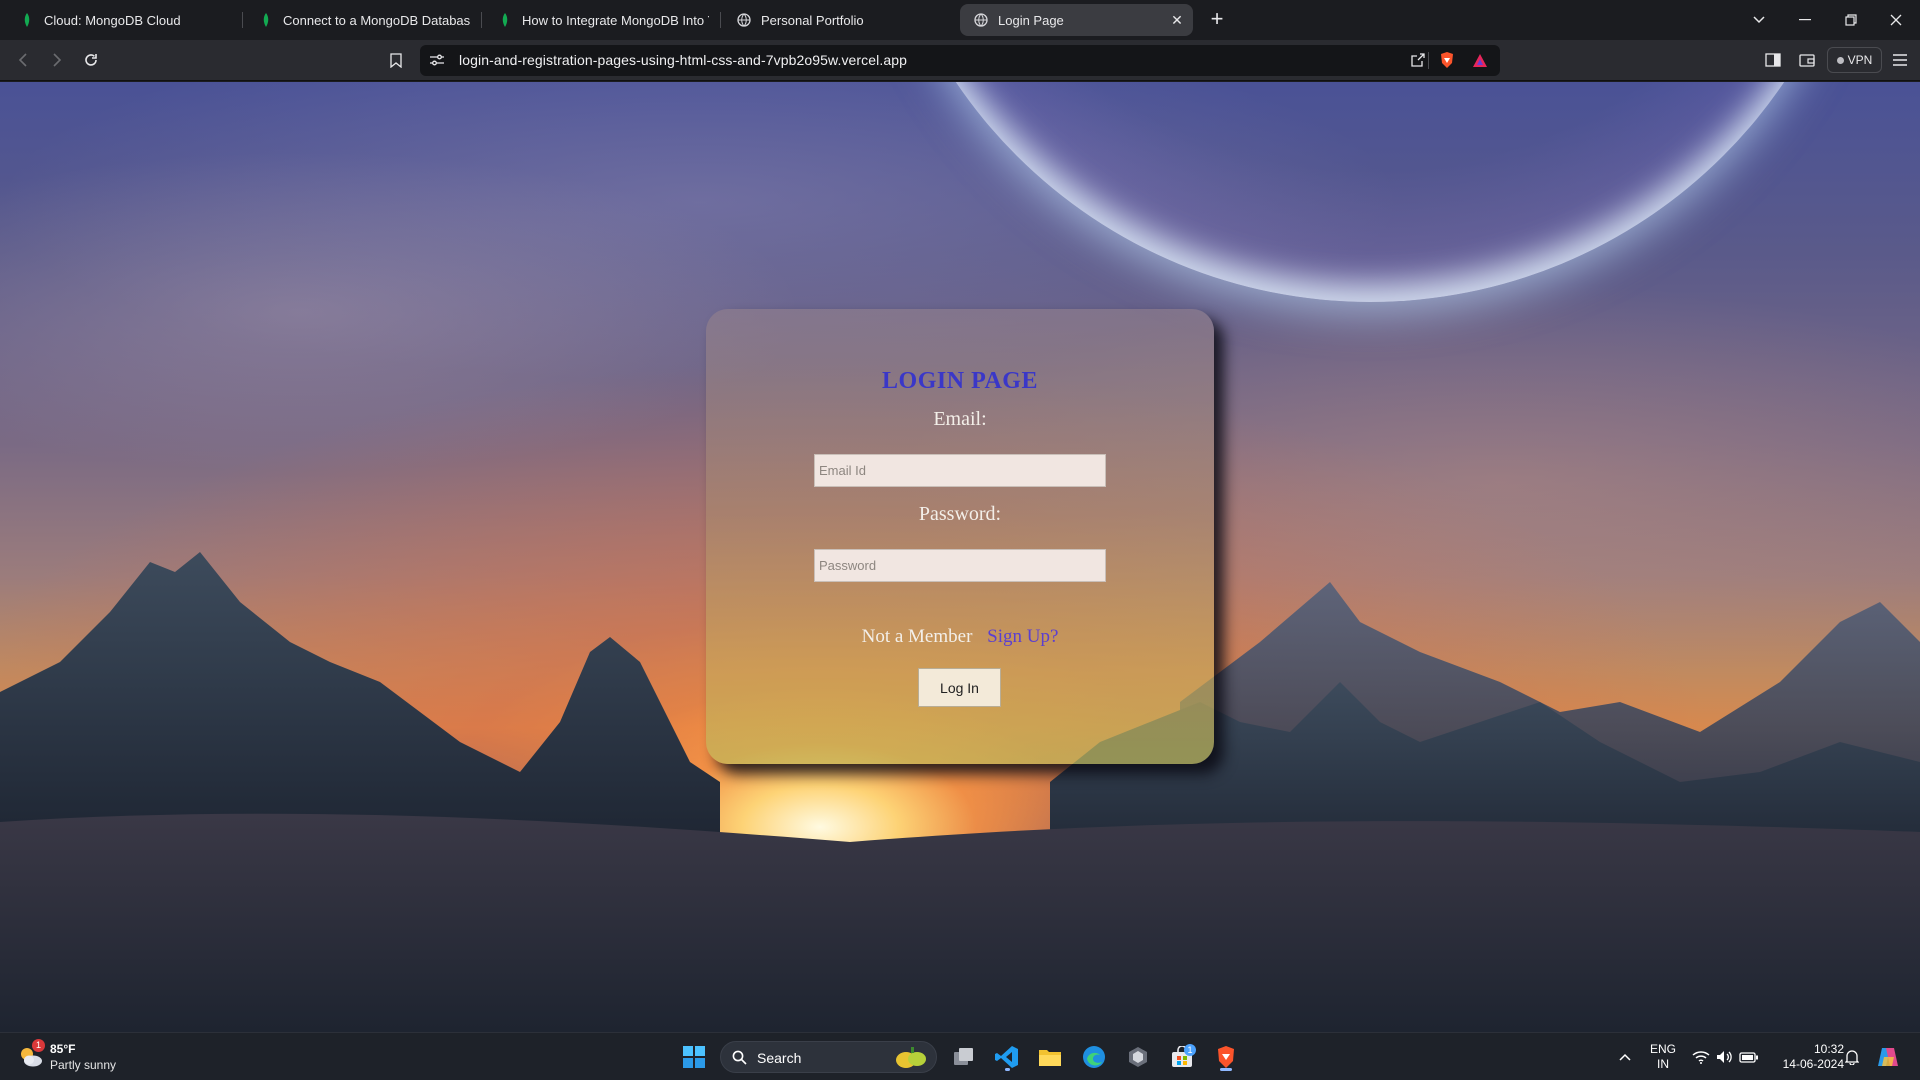  What do you see at coordinates (1851, 20) in the screenshot?
I see `restore-icon` at bounding box center [1851, 20].